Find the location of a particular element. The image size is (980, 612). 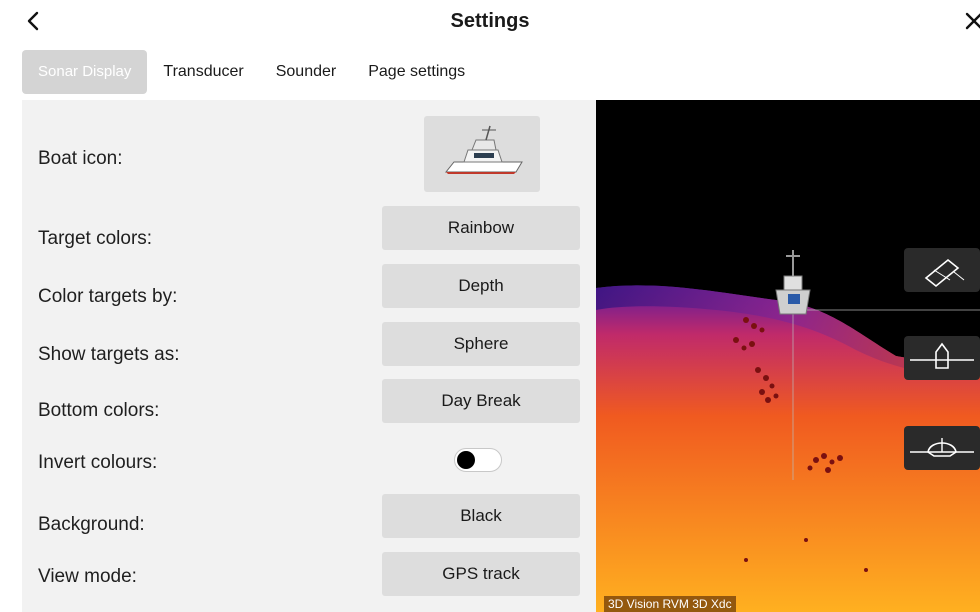

target-colors-button: Rainbow is located at coordinates (481, 228).